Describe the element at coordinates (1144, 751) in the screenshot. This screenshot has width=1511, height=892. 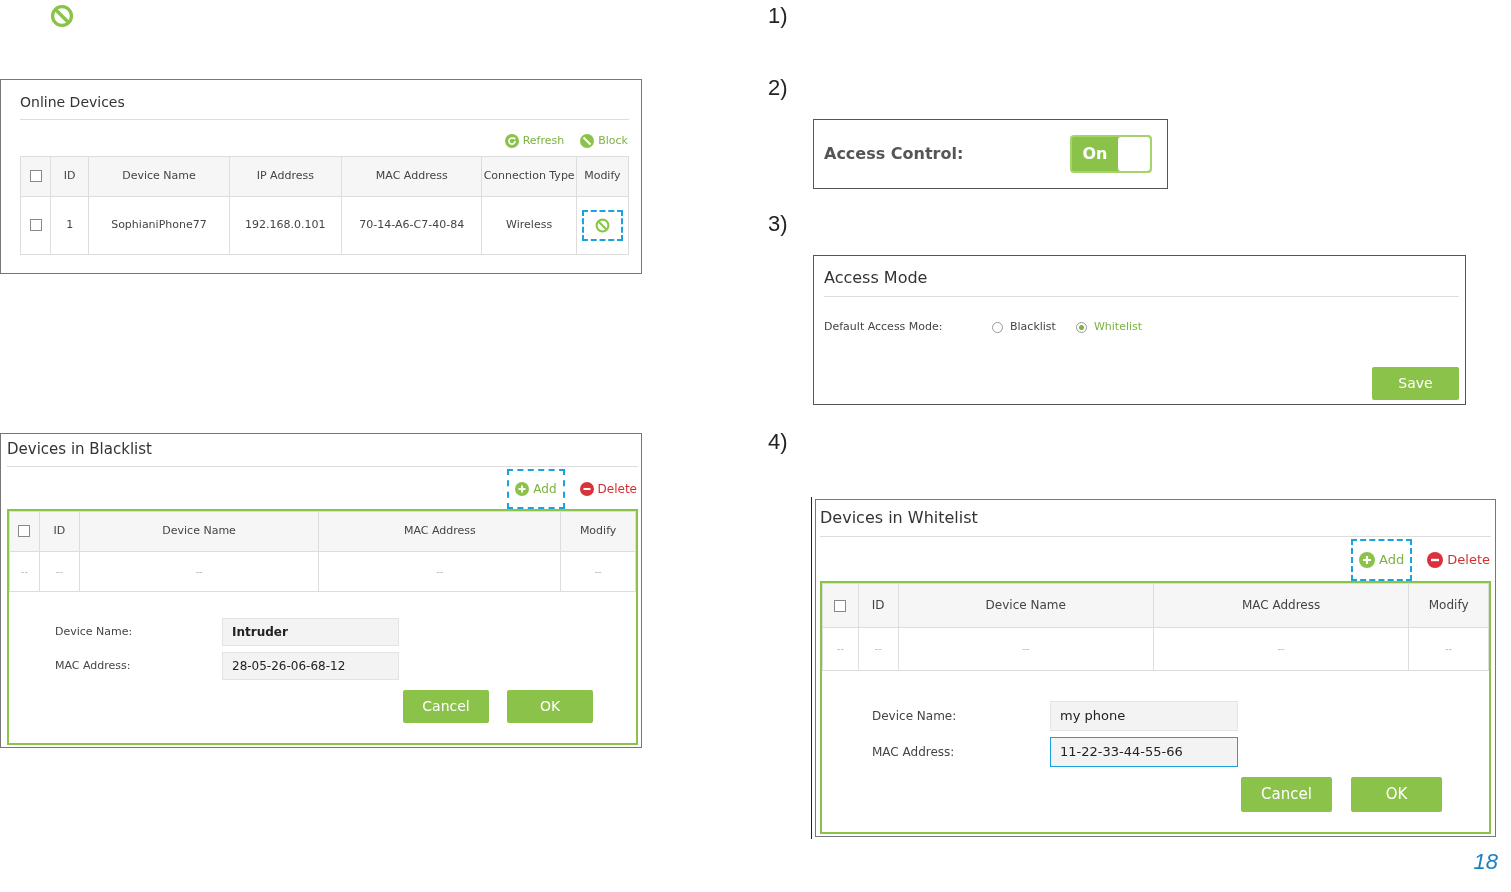
I see `input-field: 11-22-33-44-55-66` at that location.